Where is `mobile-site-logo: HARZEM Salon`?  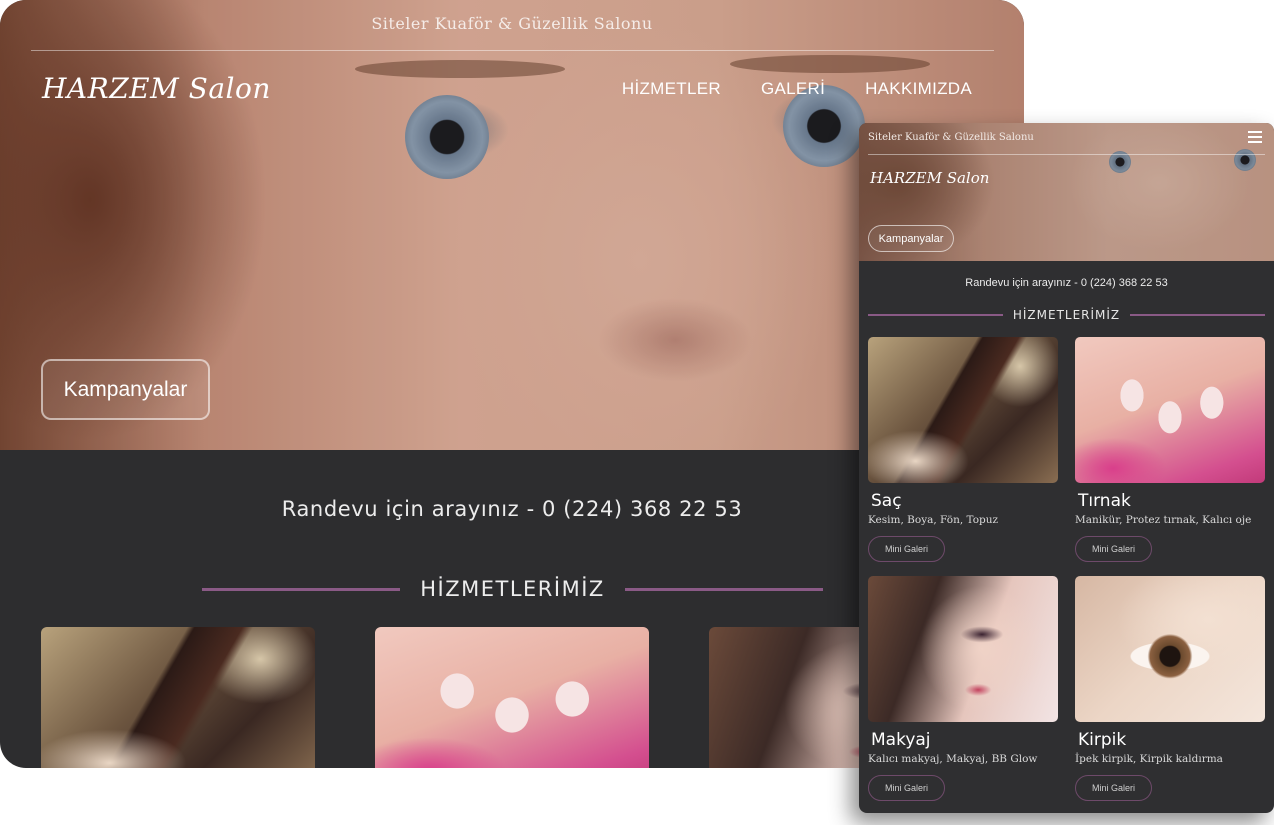 mobile-site-logo: HARZEM Salon is located at coordinates (929, 178).